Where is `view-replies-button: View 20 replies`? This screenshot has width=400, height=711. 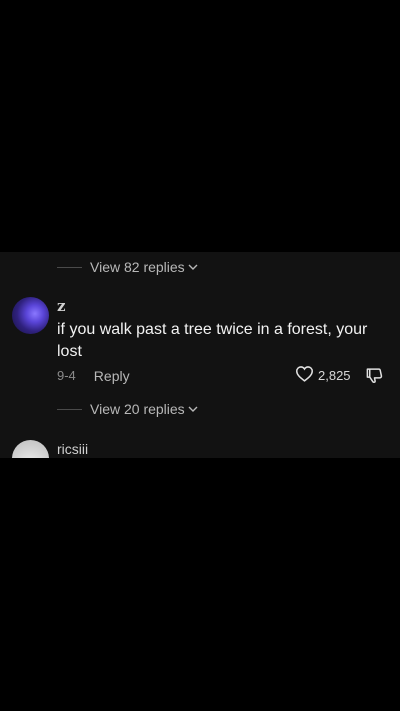 view-replies-button: View 20 replies is located at coordinates (127, 409).